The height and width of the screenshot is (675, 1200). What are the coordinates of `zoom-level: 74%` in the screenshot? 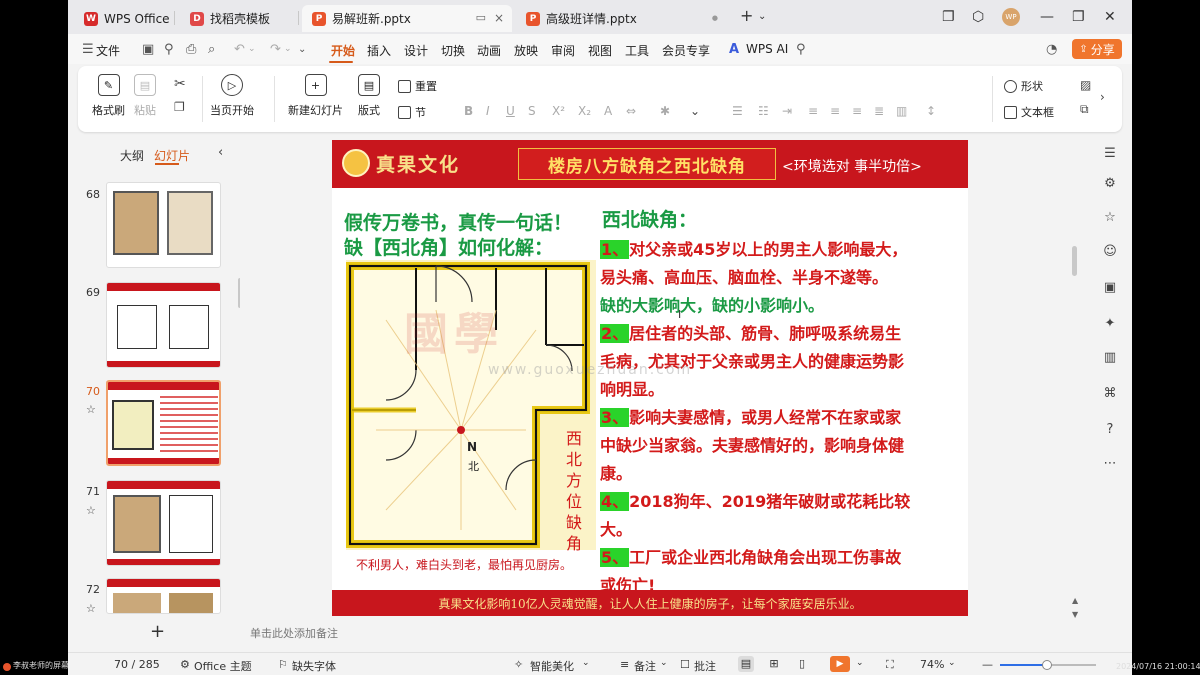 It's located at (932, 664).